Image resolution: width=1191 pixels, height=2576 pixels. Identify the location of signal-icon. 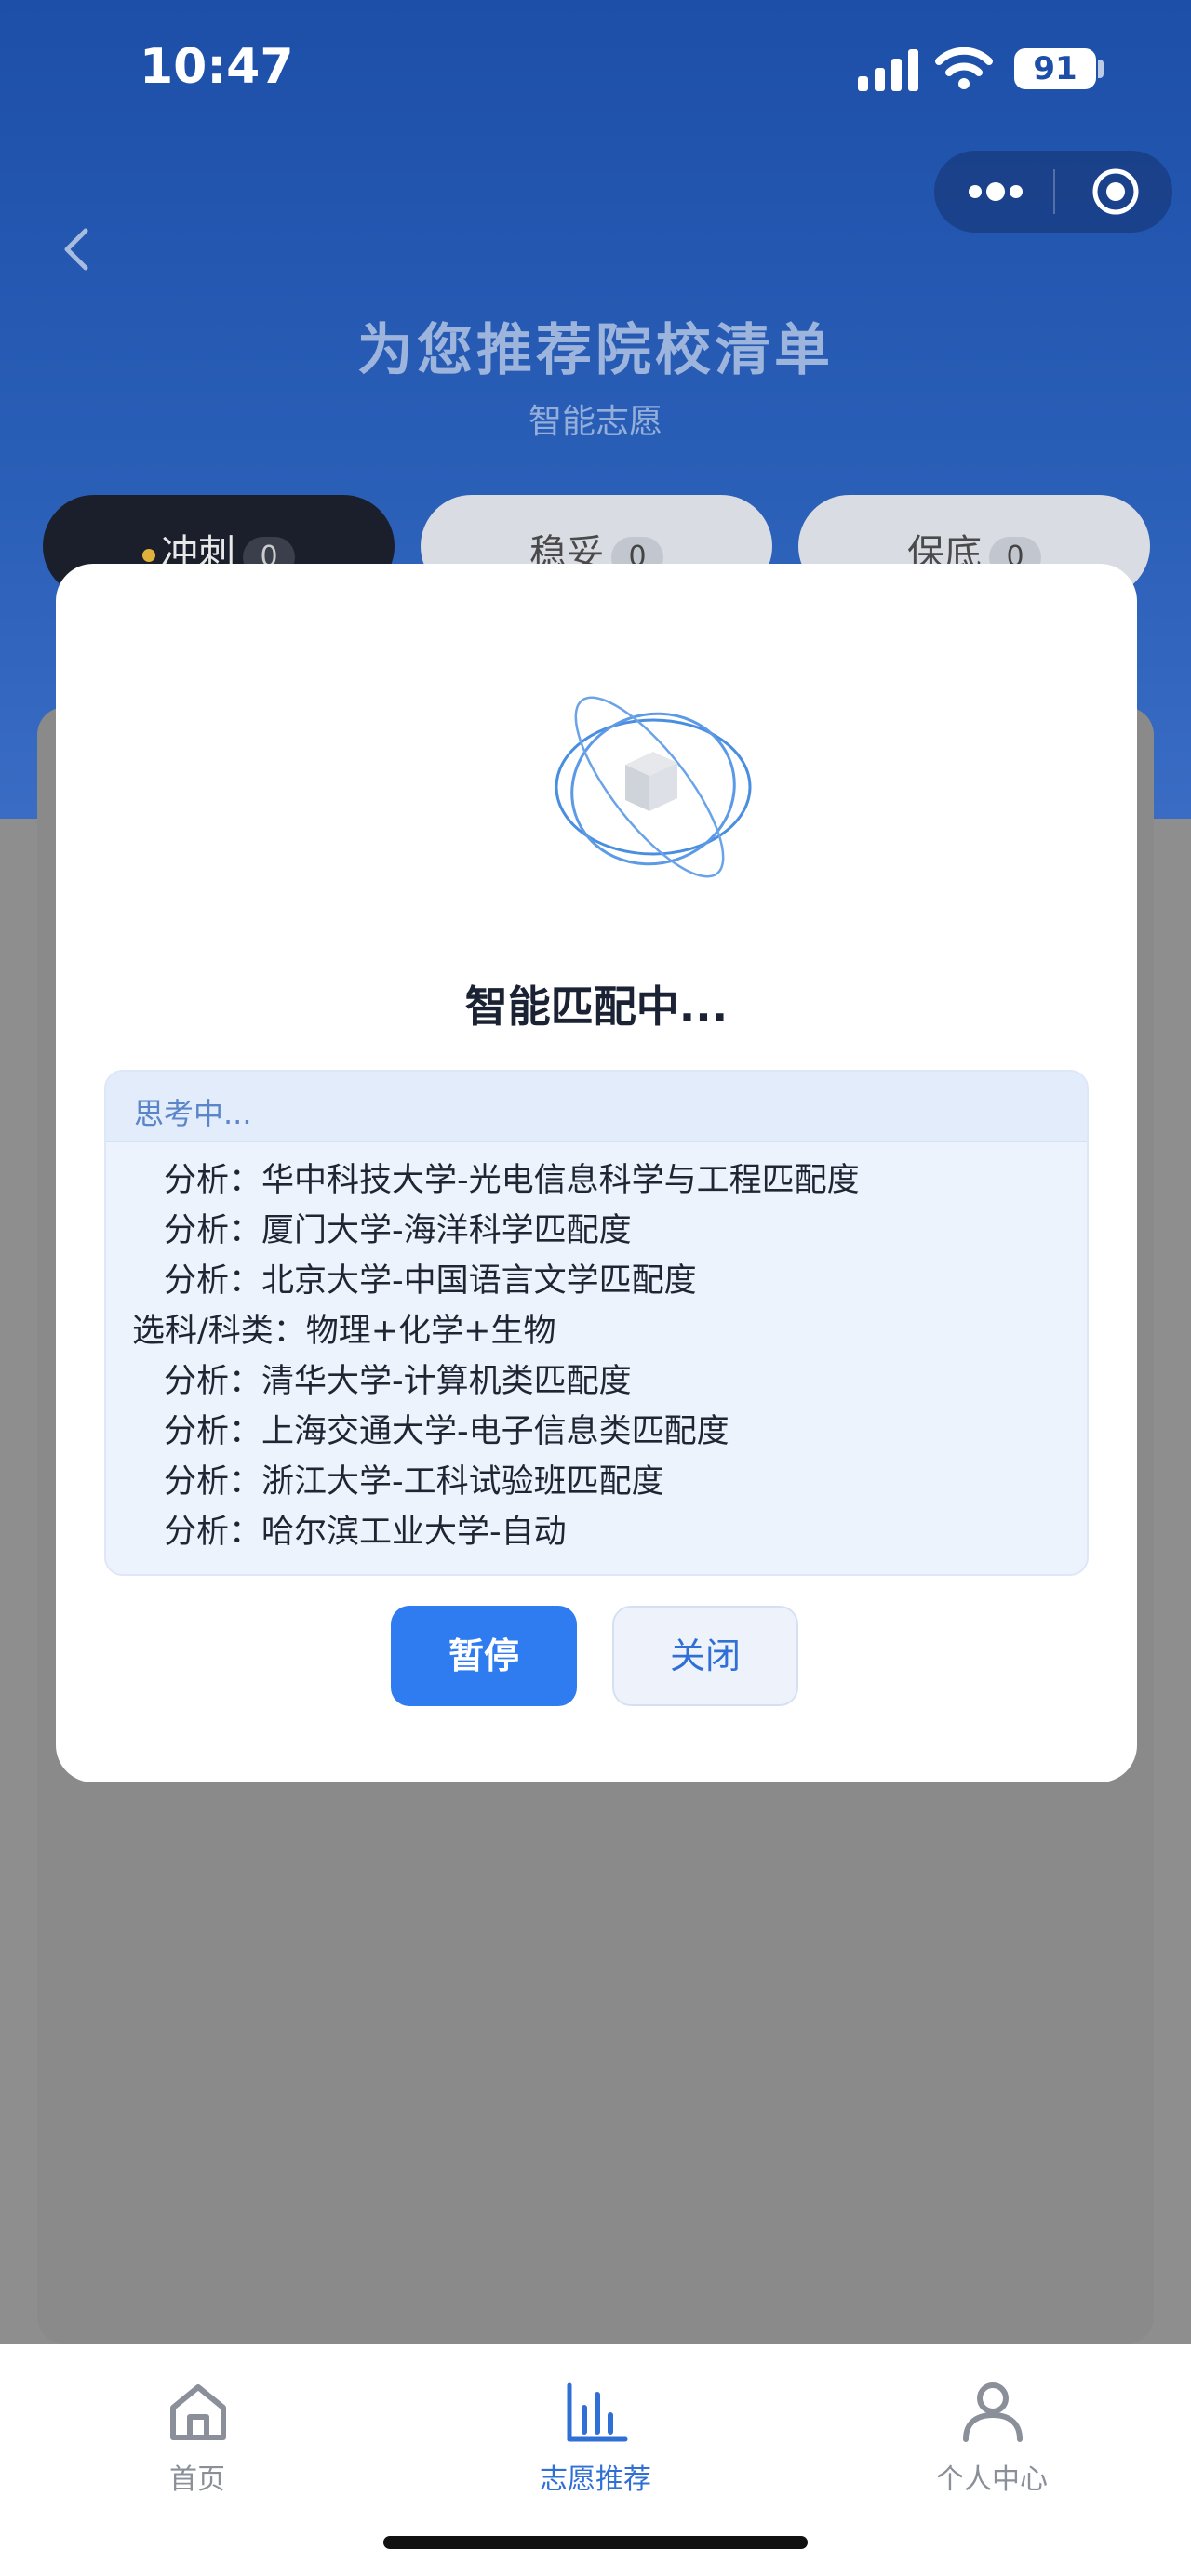
(888, 70).